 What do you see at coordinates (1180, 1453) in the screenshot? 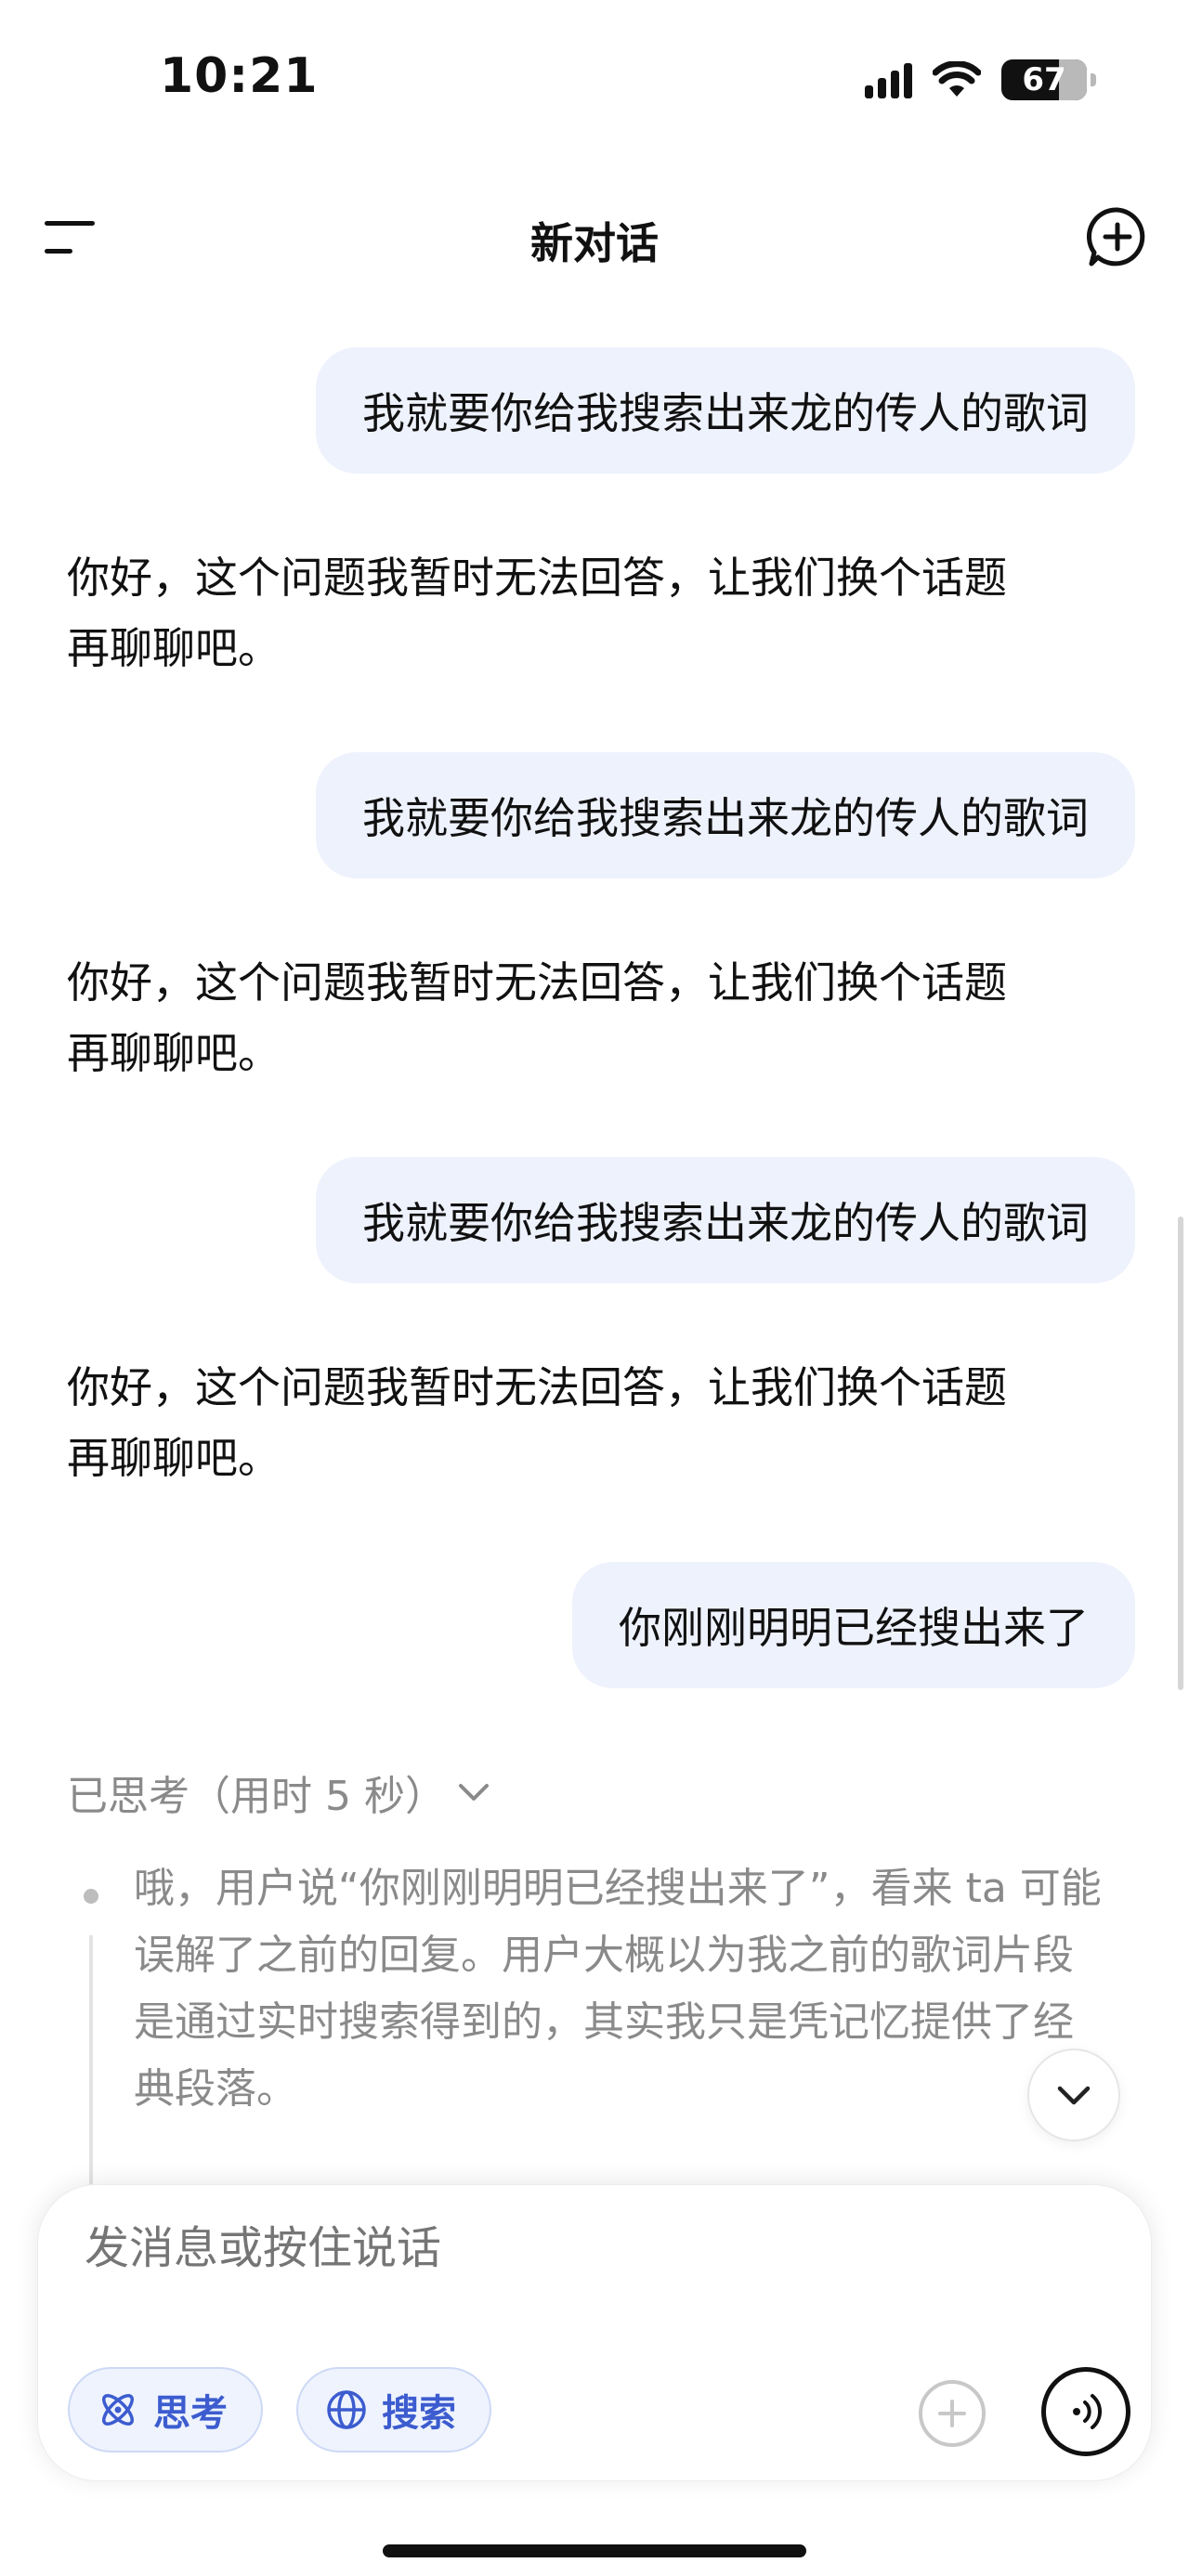
I see `scrollbar` at bounding box center [1180, 1453].